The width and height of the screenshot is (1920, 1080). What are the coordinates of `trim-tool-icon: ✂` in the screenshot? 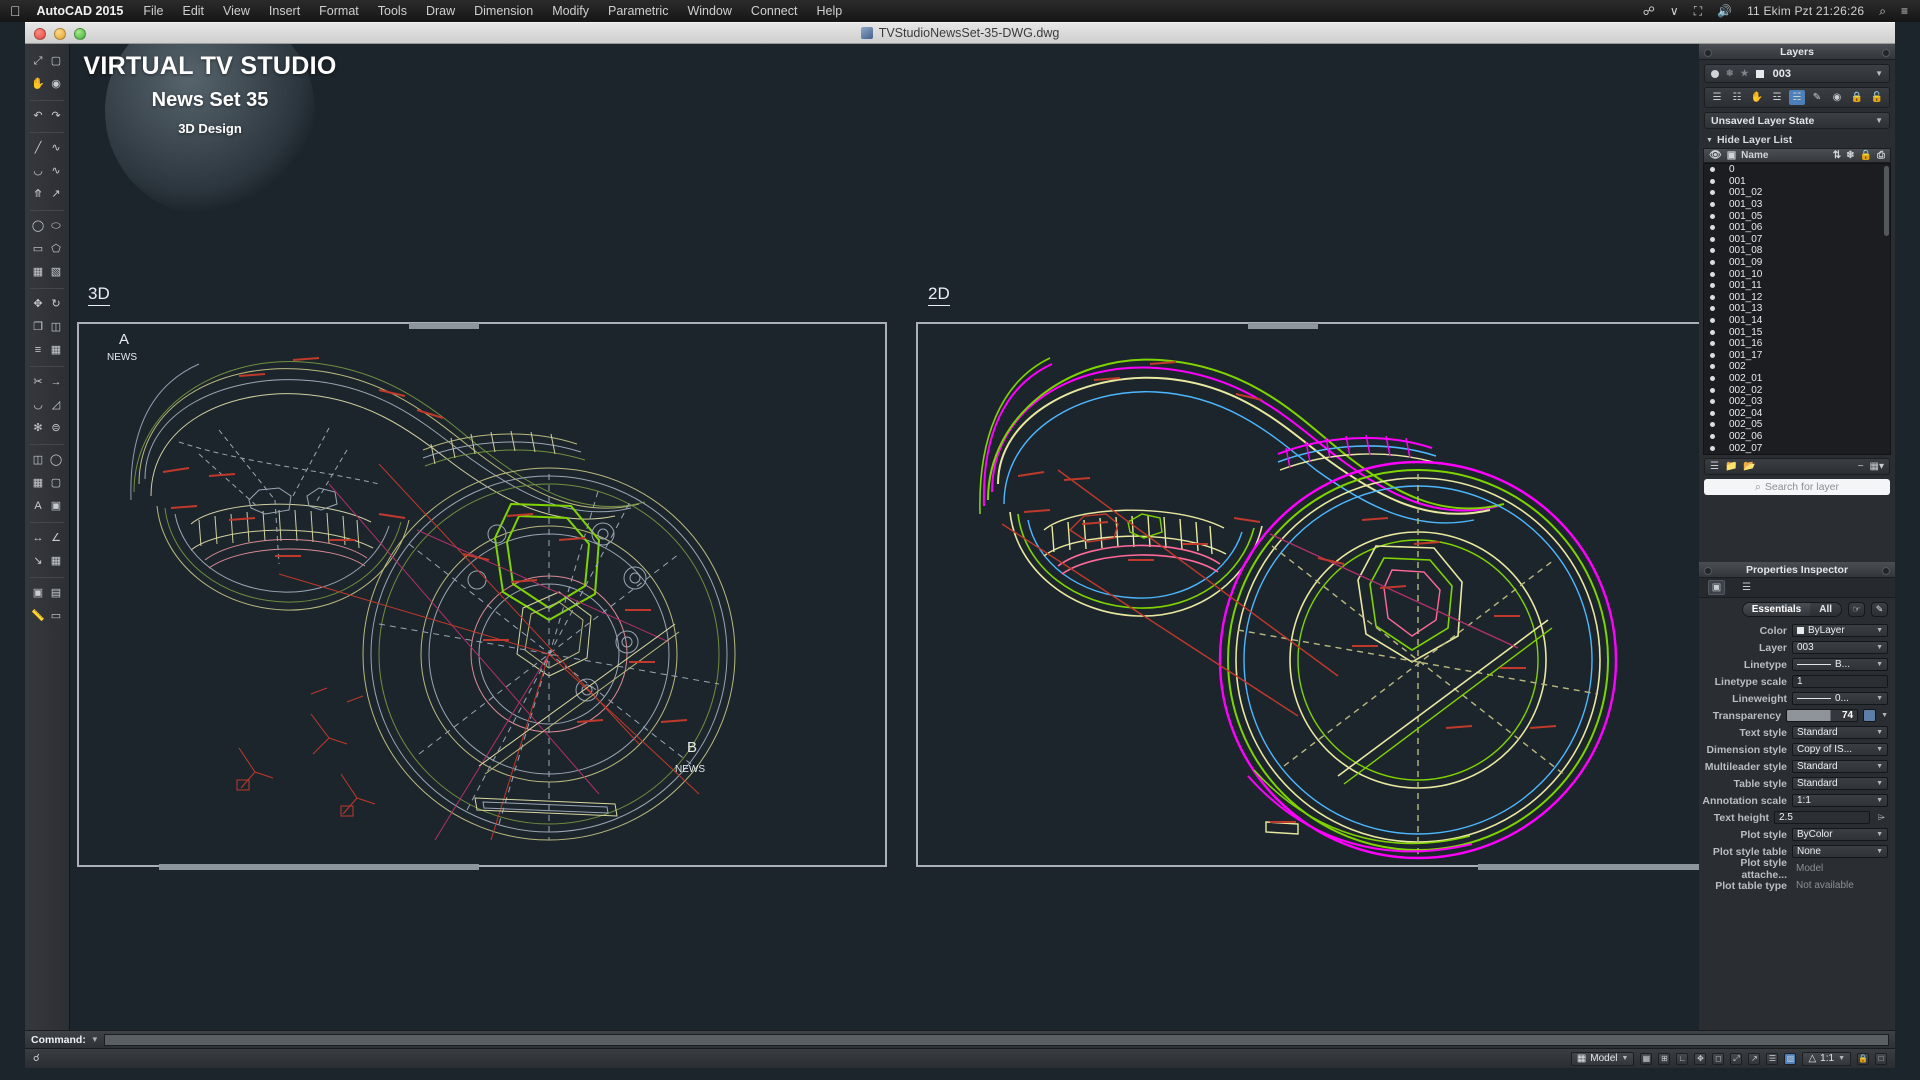 It's located at (38, 382).